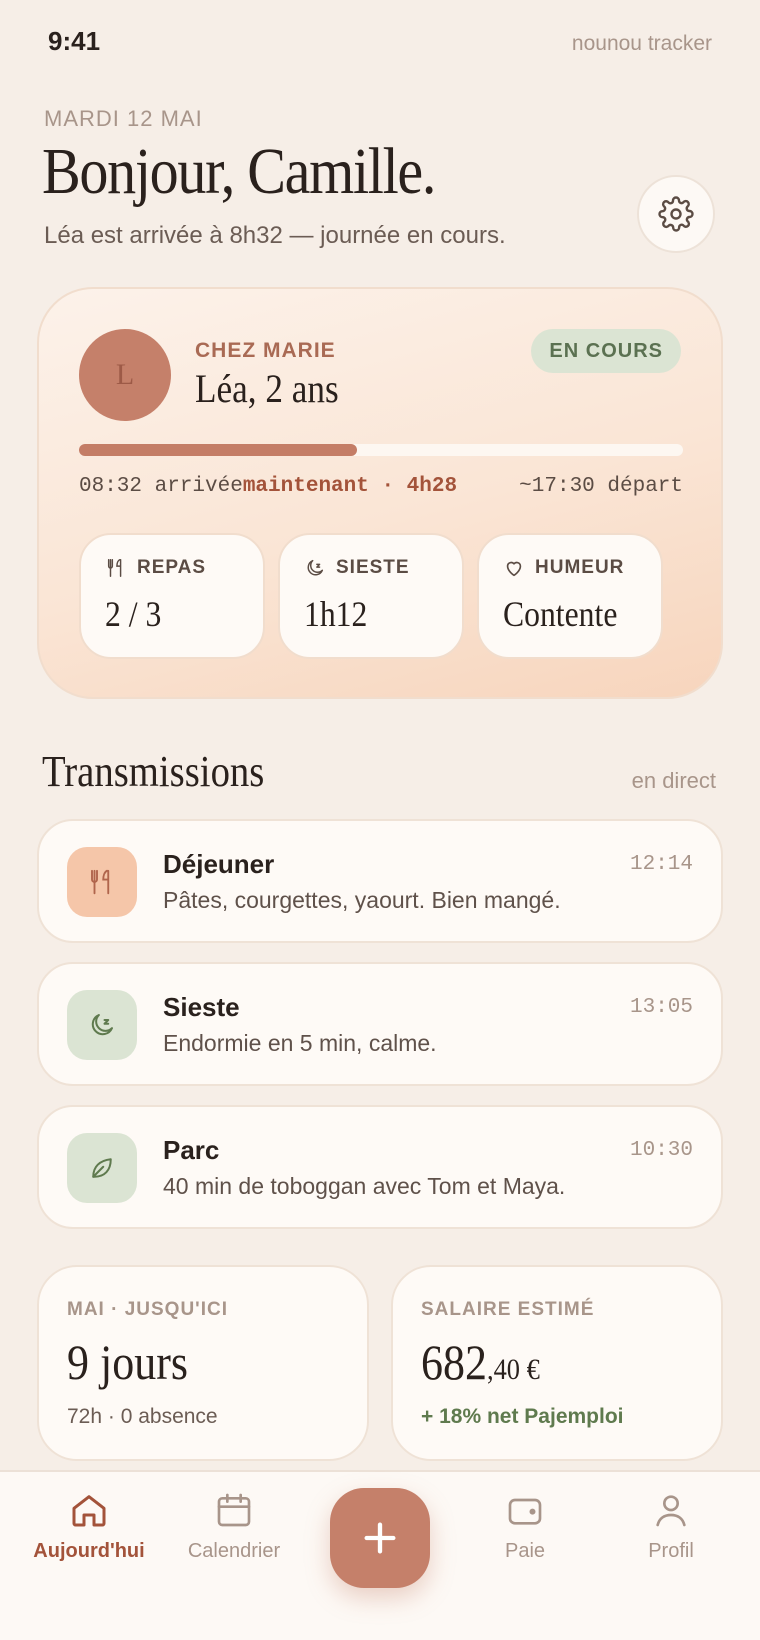 The width and height of the screenshot is (760, 1640). What do you see at coordinates (661, 864) in the screenshot?
I see `transmission-time: 12:14` at bounding box center [661, 864].